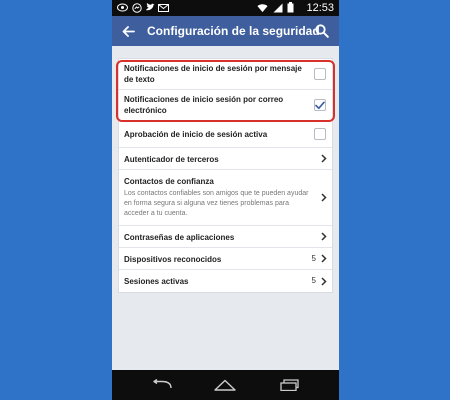 The height and width of the screenshot is (400, 450). I want to click on back-nav-icon, so click(162, 385).